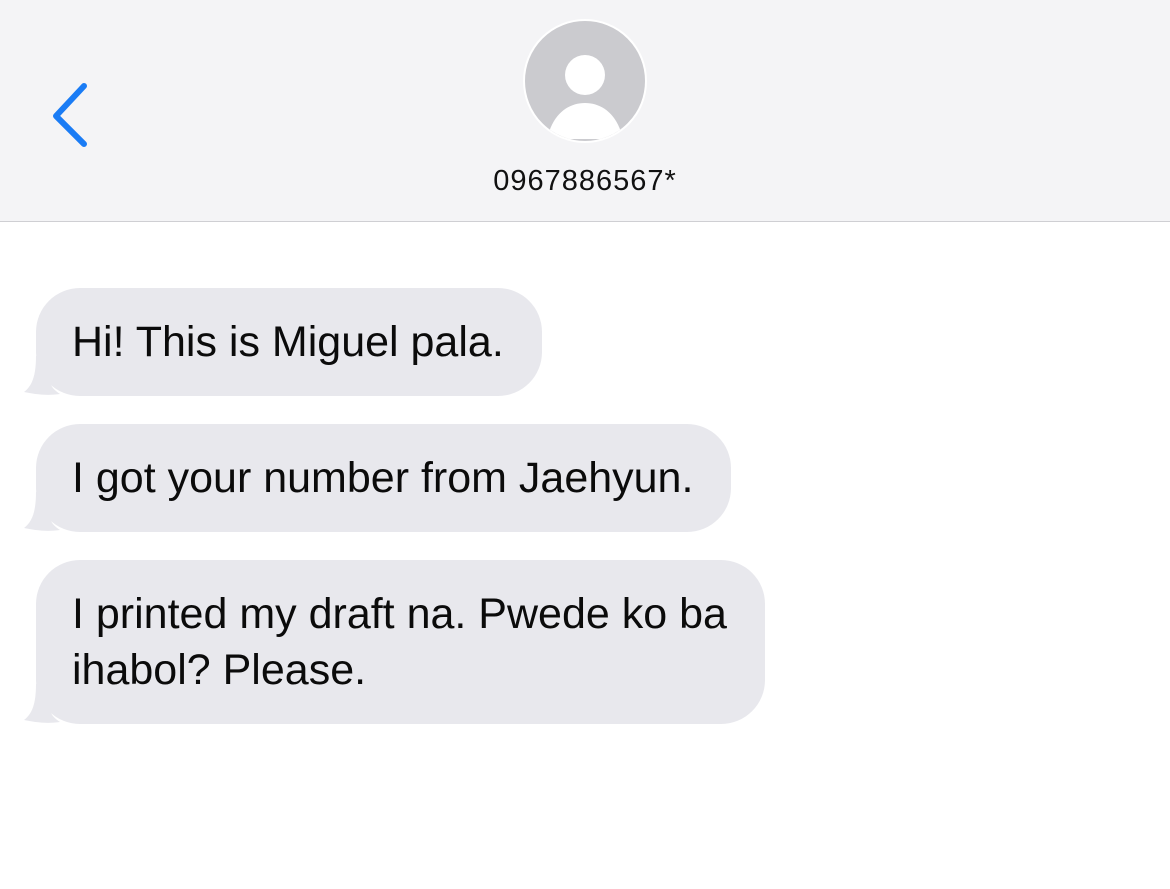  What do you see at coordinates (399, 614) in the screenshot?
I see `message-text-line: I printed my draft na. Pwede ko ba` at bounding box center [399, 614].